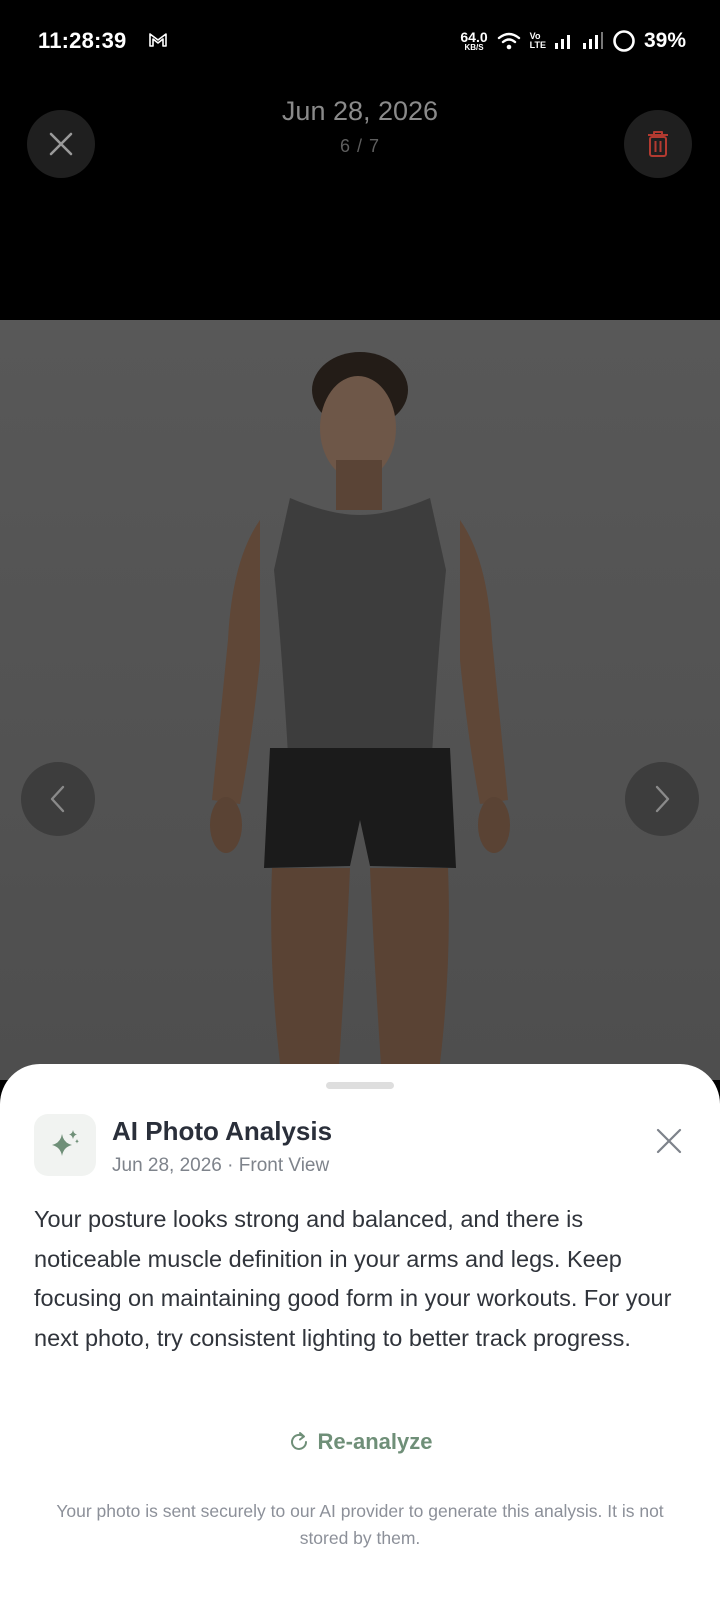  I want to click on chevron-right-icon, so click(662, 799).